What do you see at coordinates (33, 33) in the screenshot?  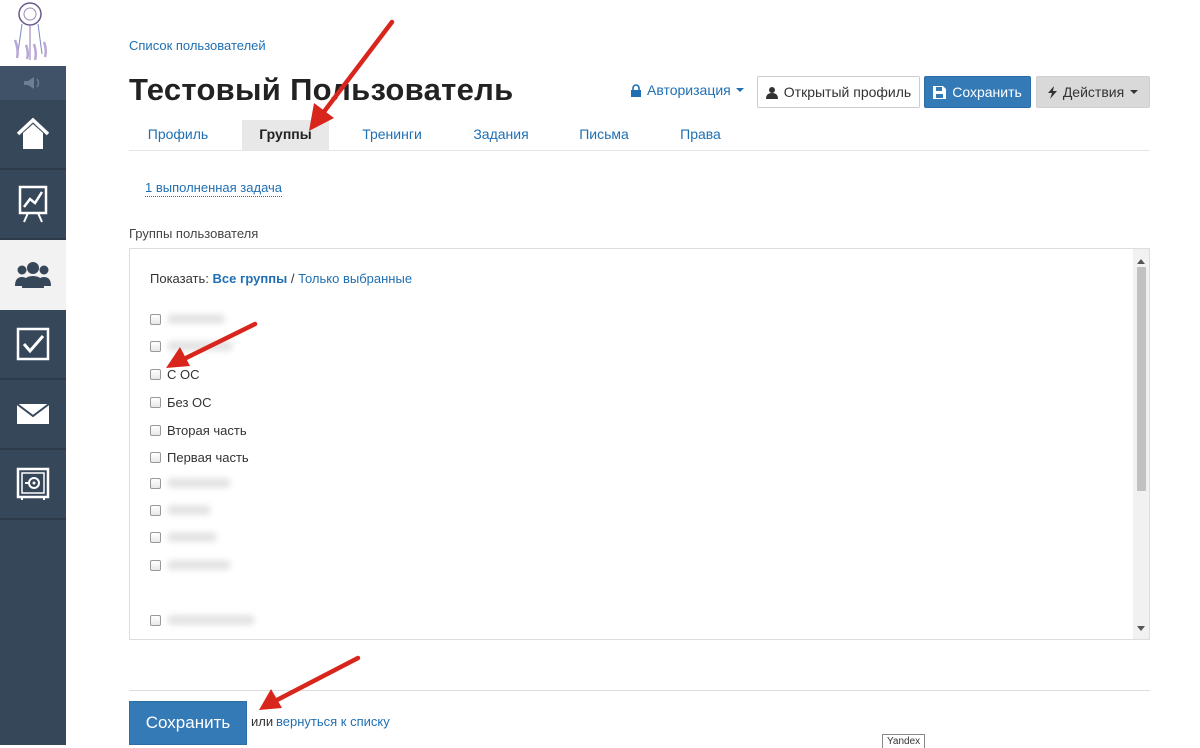 I see `dreamcatcher-logo` at bounding box center [33, 33].